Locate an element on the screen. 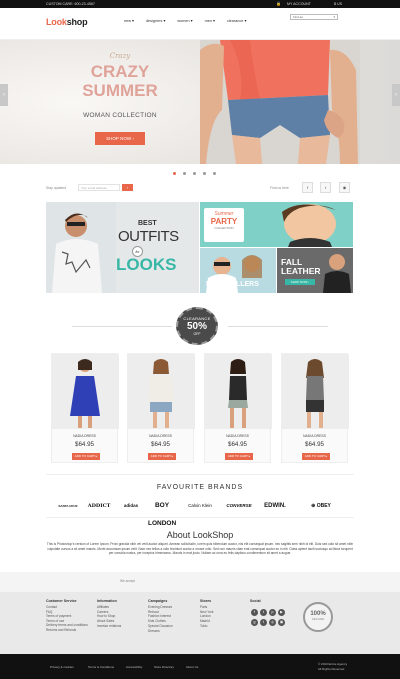  promo-party-image is located at coordinates (309, 225).